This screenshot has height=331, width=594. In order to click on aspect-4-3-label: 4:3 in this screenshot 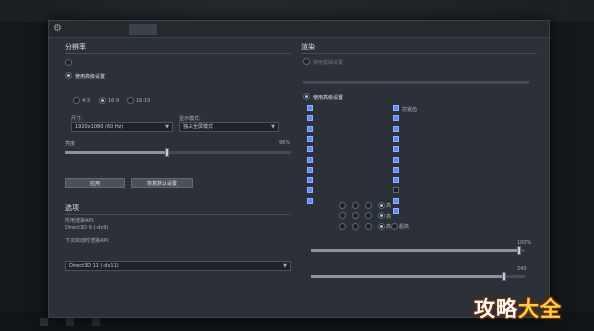, I will do `click(86, 101)`.